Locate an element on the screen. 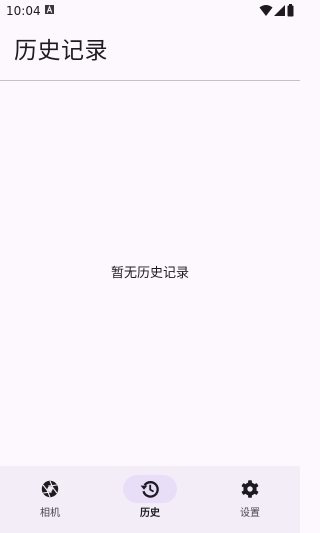  top-app-bar: 历史记录 is located at coordinates (150, 51).